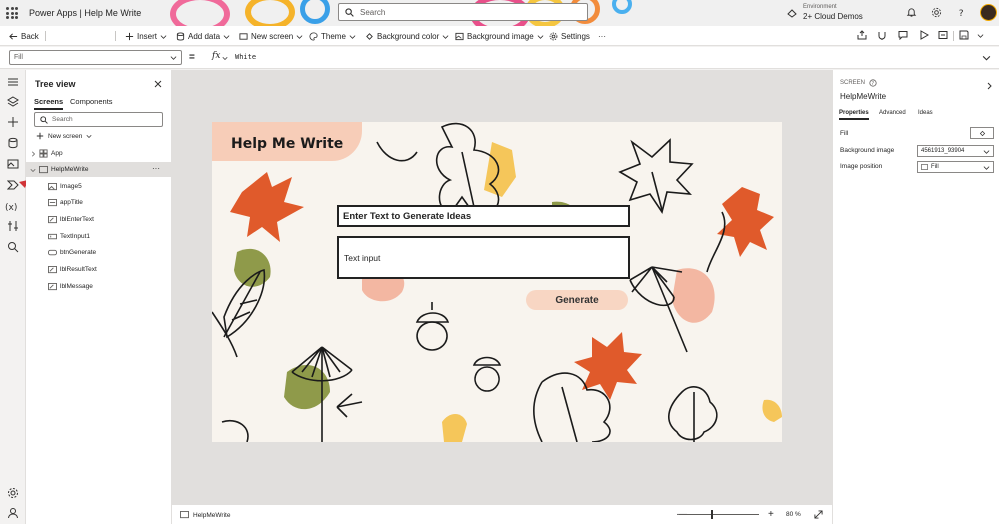 The width and height of the screenshot is (999, 524). What do you see at coordinates (483, 216) in the screenshot?
I see `enter-text-label: Enter Text to Generate Ideas` at bounding box center [483, 216].